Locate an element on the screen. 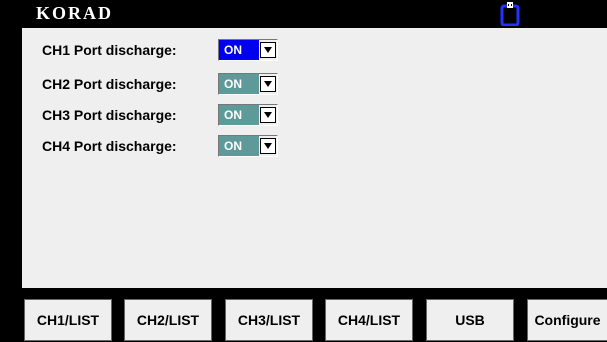 Image resolution: width=607 pixels, height=342 pixels. ch3-list-button: CH3/LIST is located at coordinates (269, 320).